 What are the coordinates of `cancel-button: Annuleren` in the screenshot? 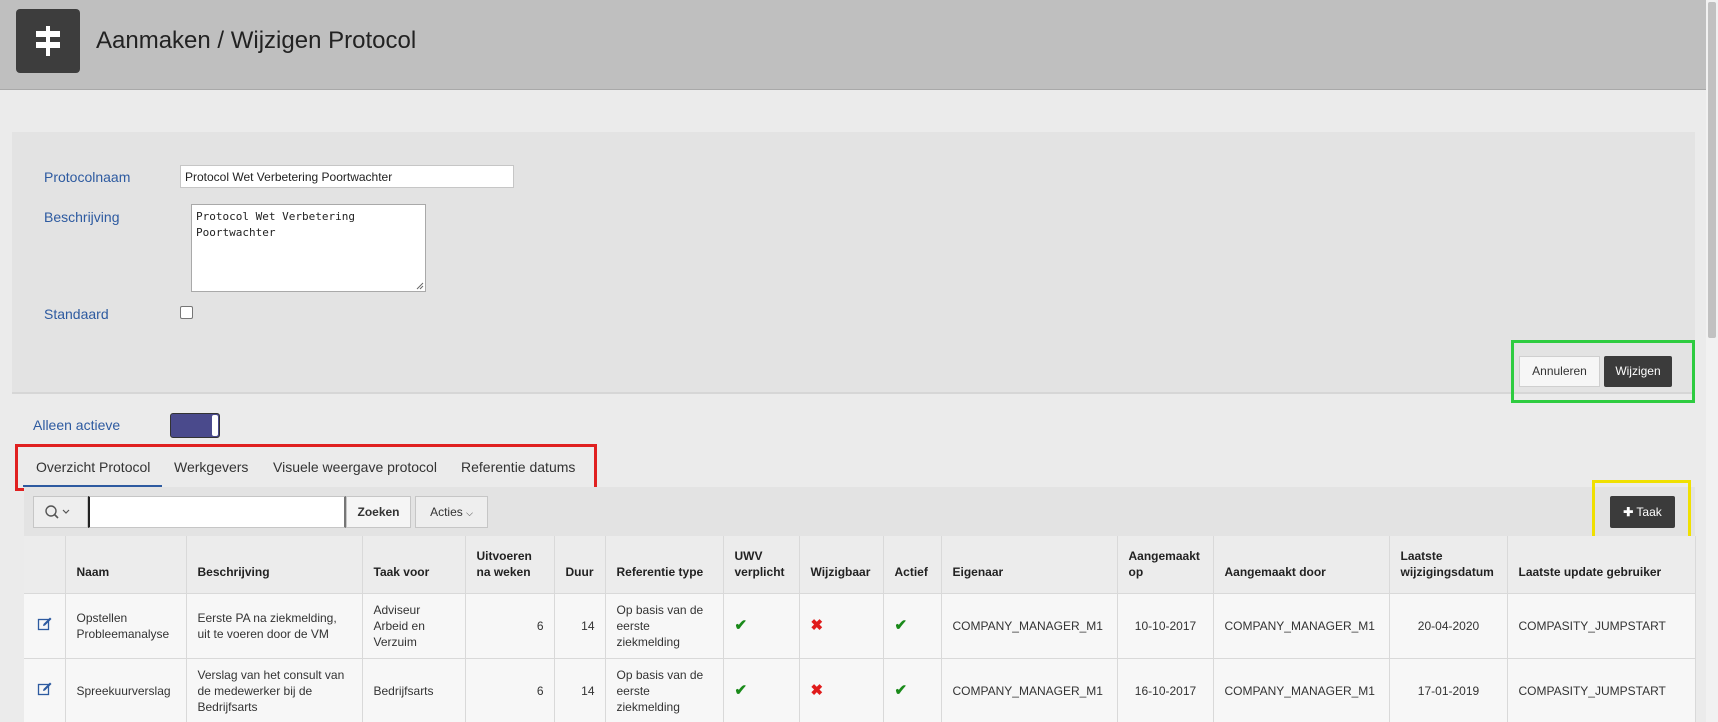 It's located at (1559, 371).